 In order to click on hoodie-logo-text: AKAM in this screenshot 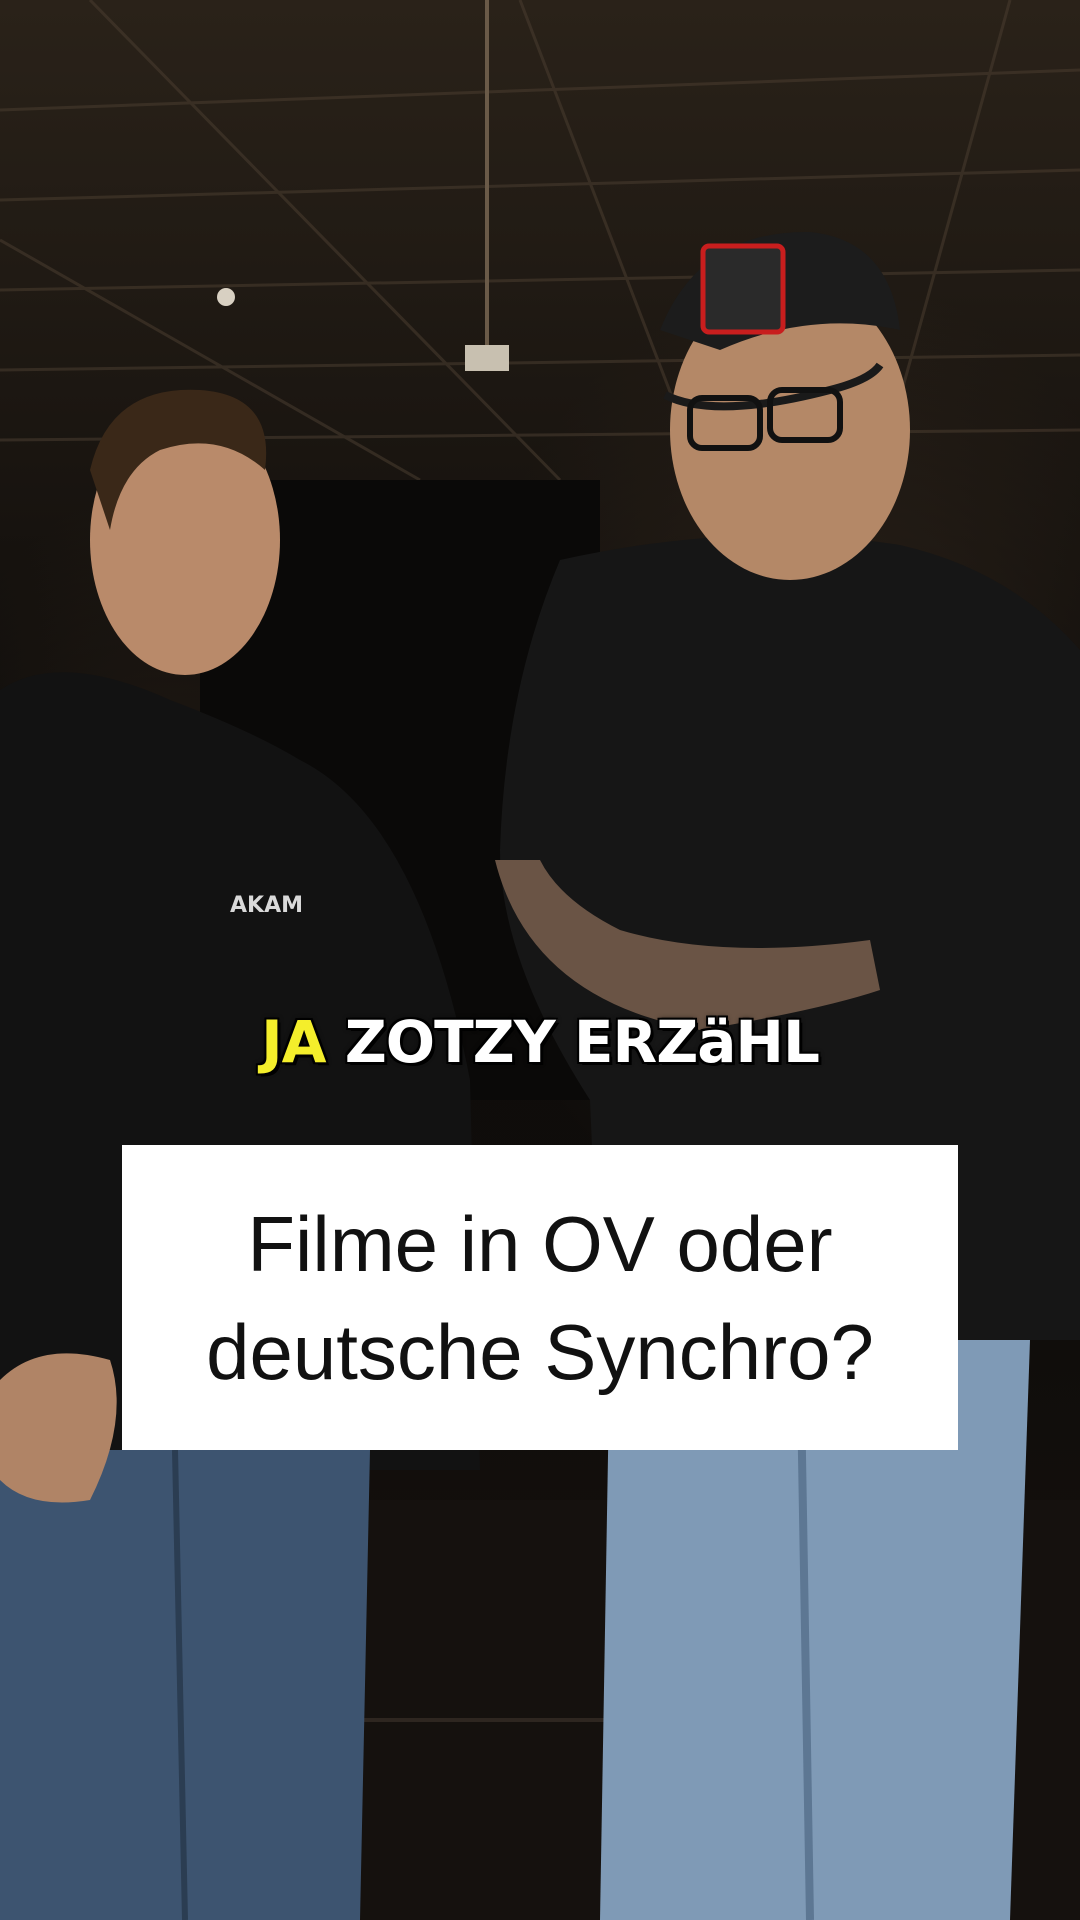, I will do `click(266, 905)`.